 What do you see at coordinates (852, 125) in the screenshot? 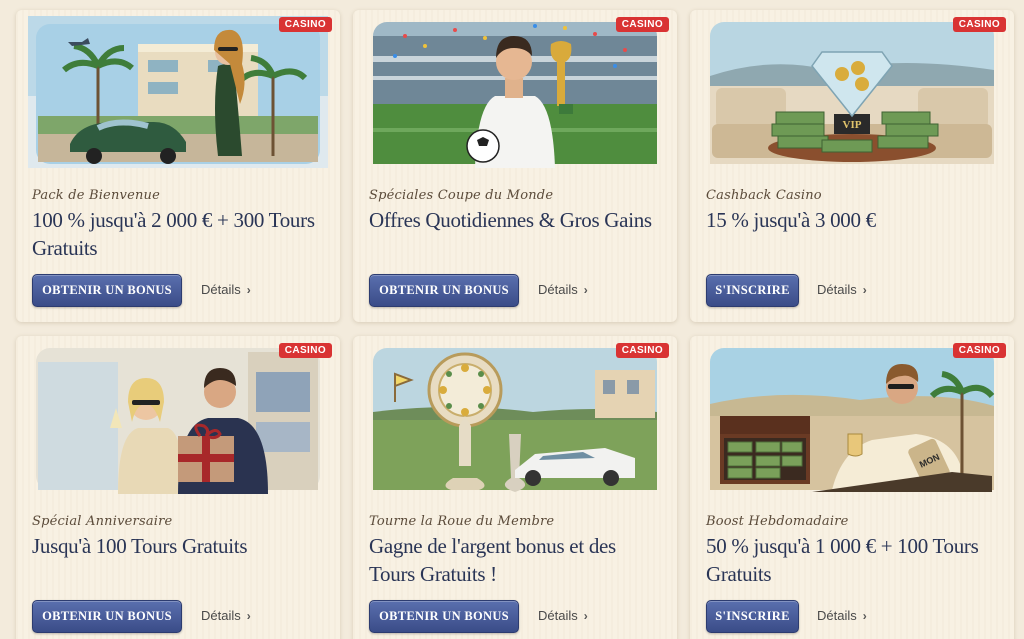
I see `vip-sign: VIP` at bounding box center [852, 125].